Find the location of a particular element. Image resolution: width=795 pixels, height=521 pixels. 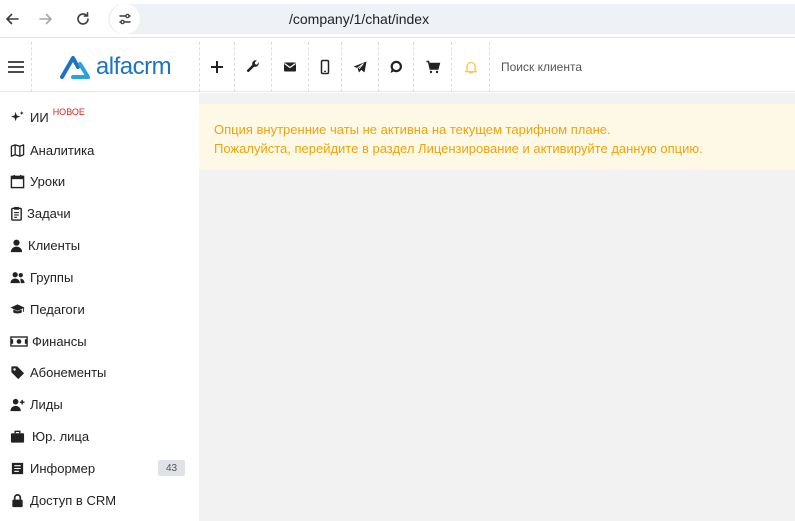

sidebar-item-clients: Клиенты is located at coordinates (99, 245).